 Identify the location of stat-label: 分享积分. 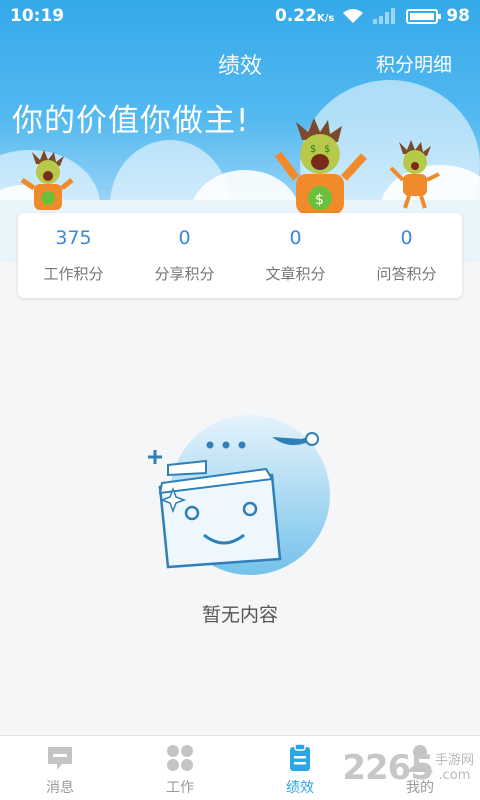
(184, 274).